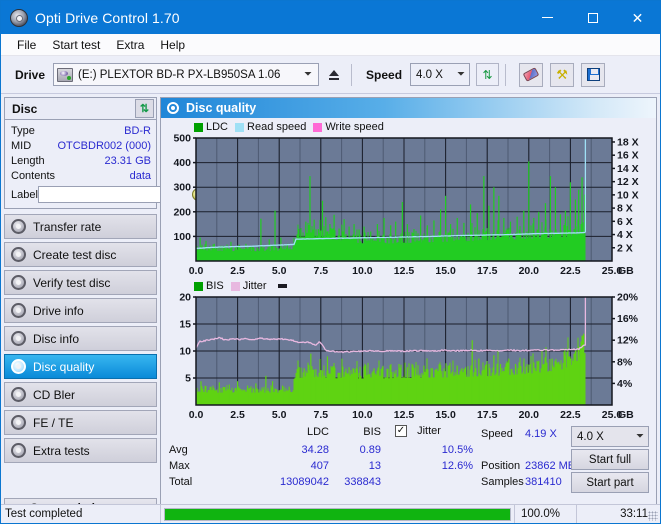  What do you see at coordinates (653, 516) in the screenshot?
I see `resize-grip` at bounding box center [653, 516].